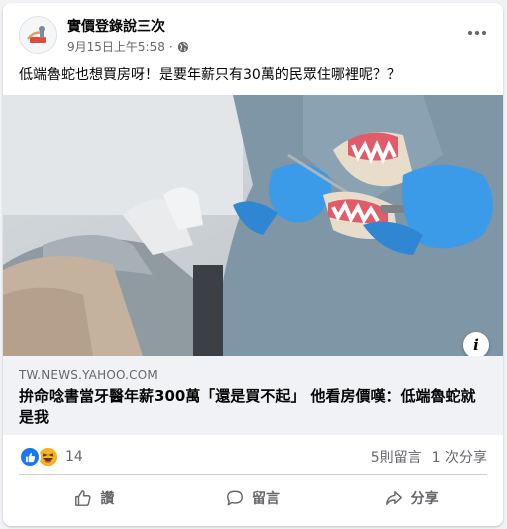 This screenshot has width=507, height=529. Describe the element at coordinates (396, 457) in the screenshot. I see `comments-count: 5則留言` at that location.